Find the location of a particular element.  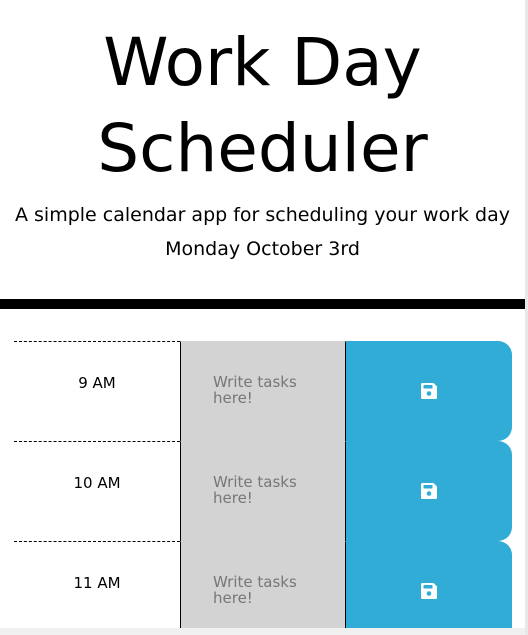

hour-label: 11 AM is located at coordinates (97, 584).